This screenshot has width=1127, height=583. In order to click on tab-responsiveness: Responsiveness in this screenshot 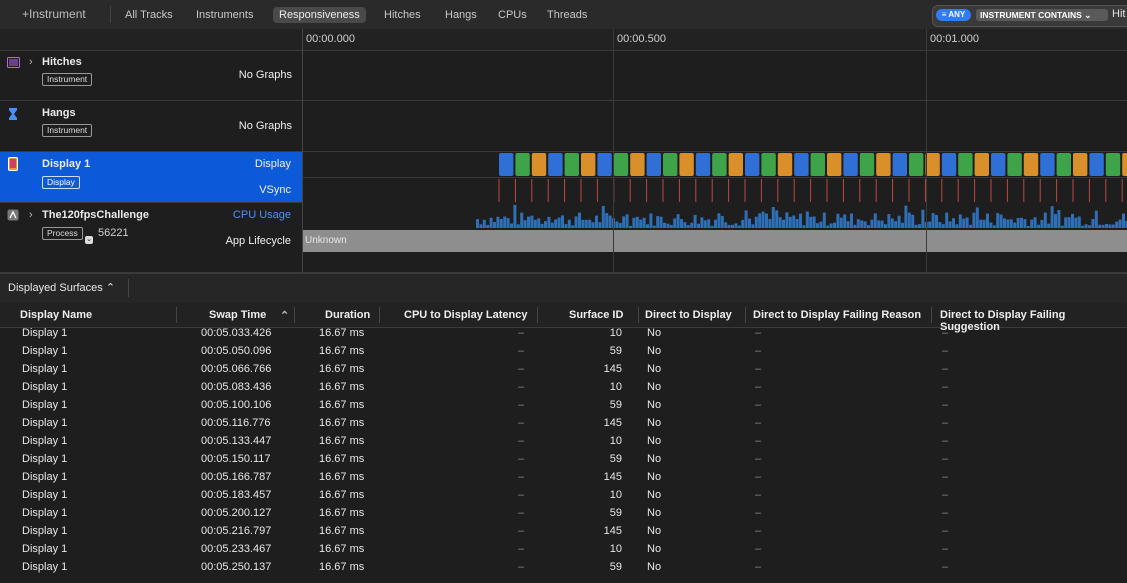, I will do `click(319, 15)`.